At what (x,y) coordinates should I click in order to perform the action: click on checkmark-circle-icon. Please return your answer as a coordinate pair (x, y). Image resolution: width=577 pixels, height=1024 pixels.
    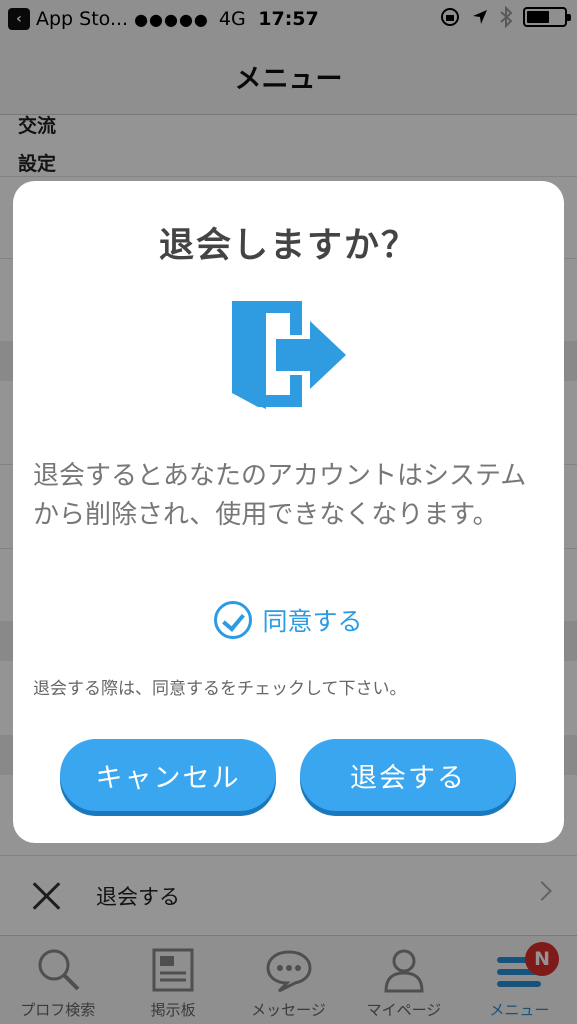
    Looking at the image, I should click on (233, 620).